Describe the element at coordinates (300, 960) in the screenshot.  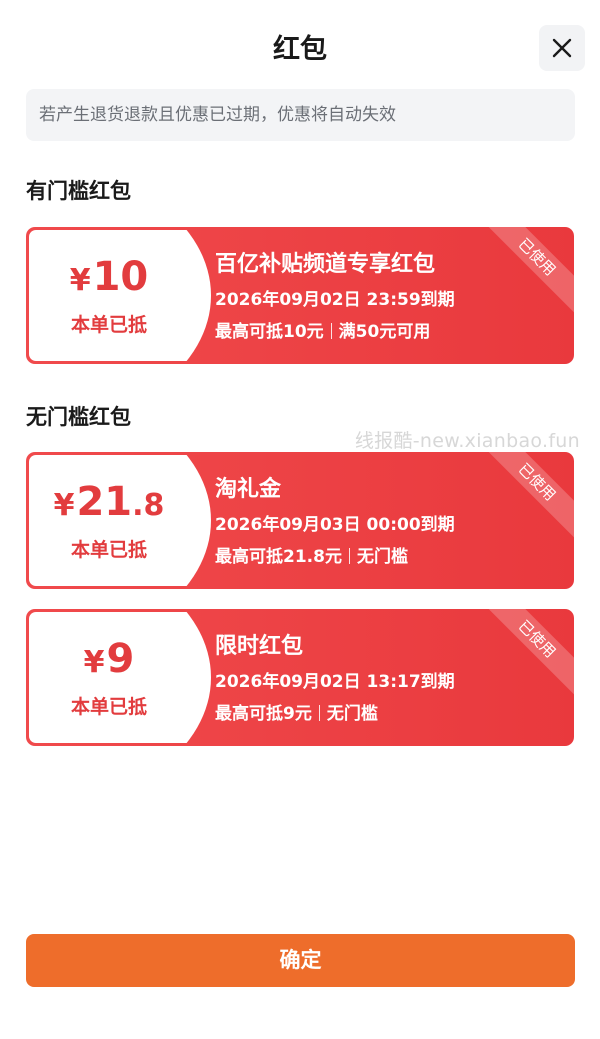
I see `confirm-button: 确定` at that location.